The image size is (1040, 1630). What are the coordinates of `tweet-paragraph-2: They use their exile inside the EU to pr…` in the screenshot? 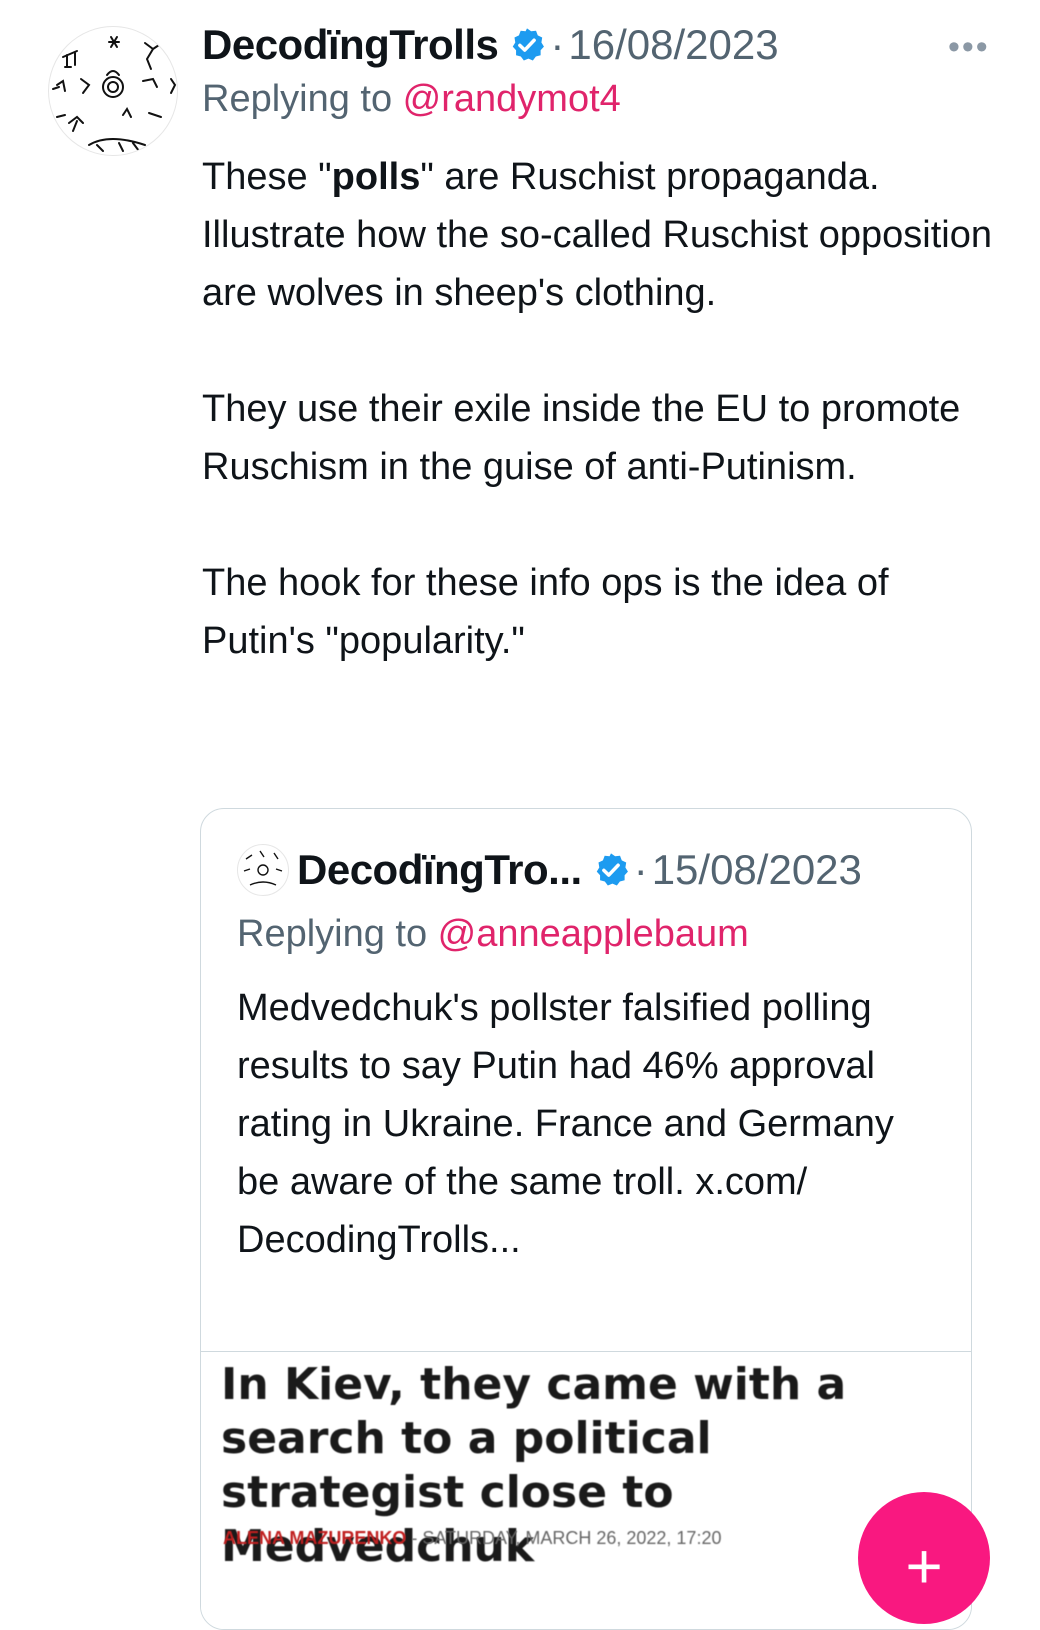 It's located at (581, 438).